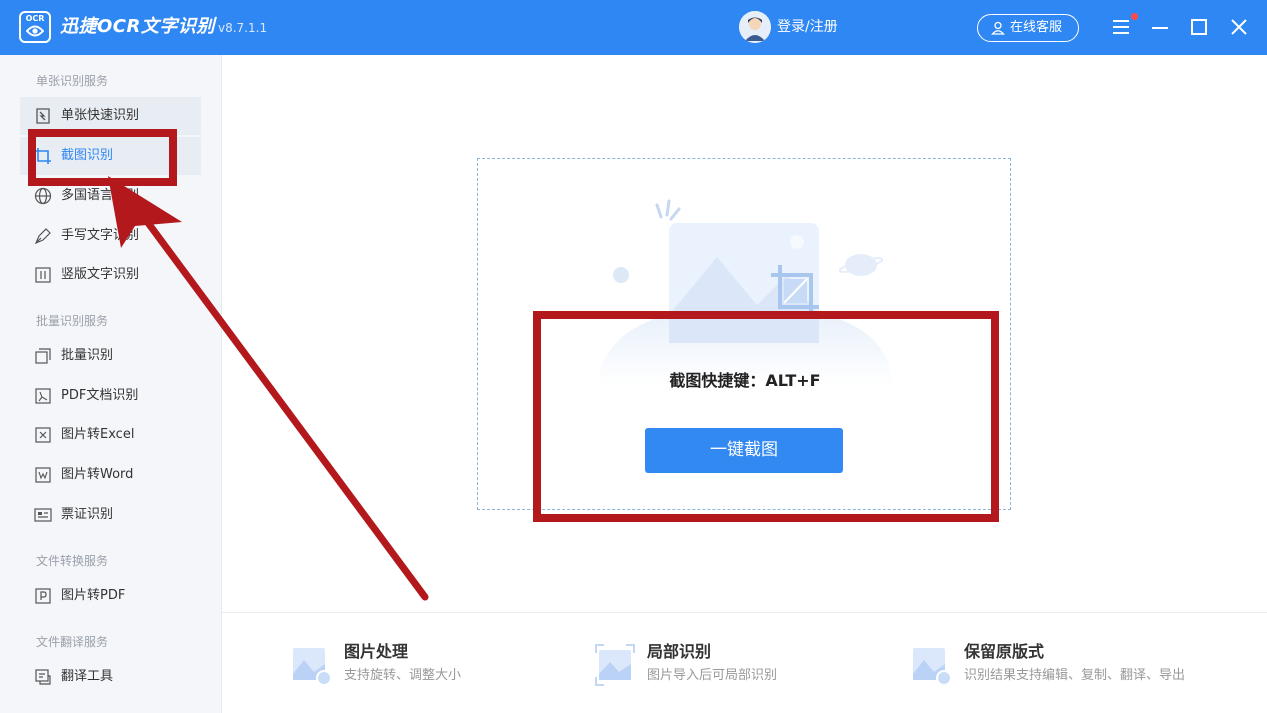 This screenshot has width=1267, height=713. I want to click on person-icon, so click(998, 28).